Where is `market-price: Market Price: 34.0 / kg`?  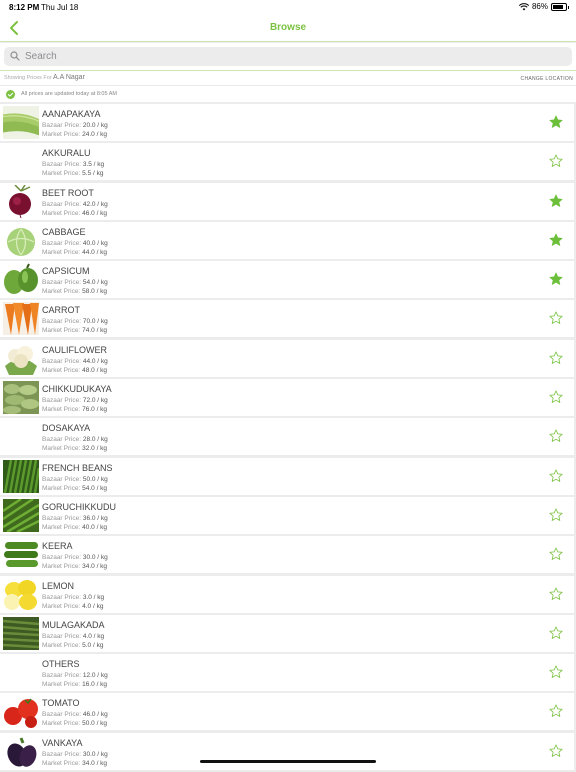 market-price: Market Price: 34.0 / kg is located at coordinates (74, 763).